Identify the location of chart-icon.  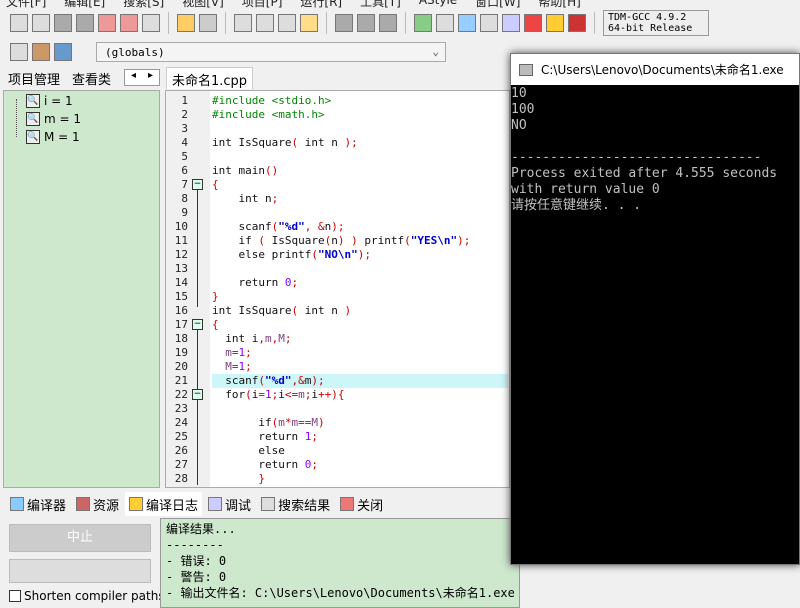
(555, 23).